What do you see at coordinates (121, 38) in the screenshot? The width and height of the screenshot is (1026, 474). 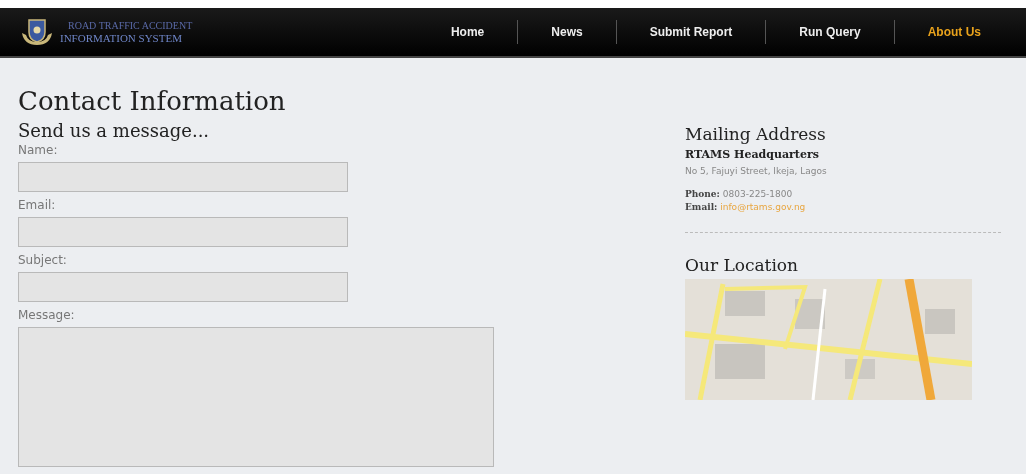 I see `logo-text: INFORMATION SYSTEM` at bounding box center [121, 38].